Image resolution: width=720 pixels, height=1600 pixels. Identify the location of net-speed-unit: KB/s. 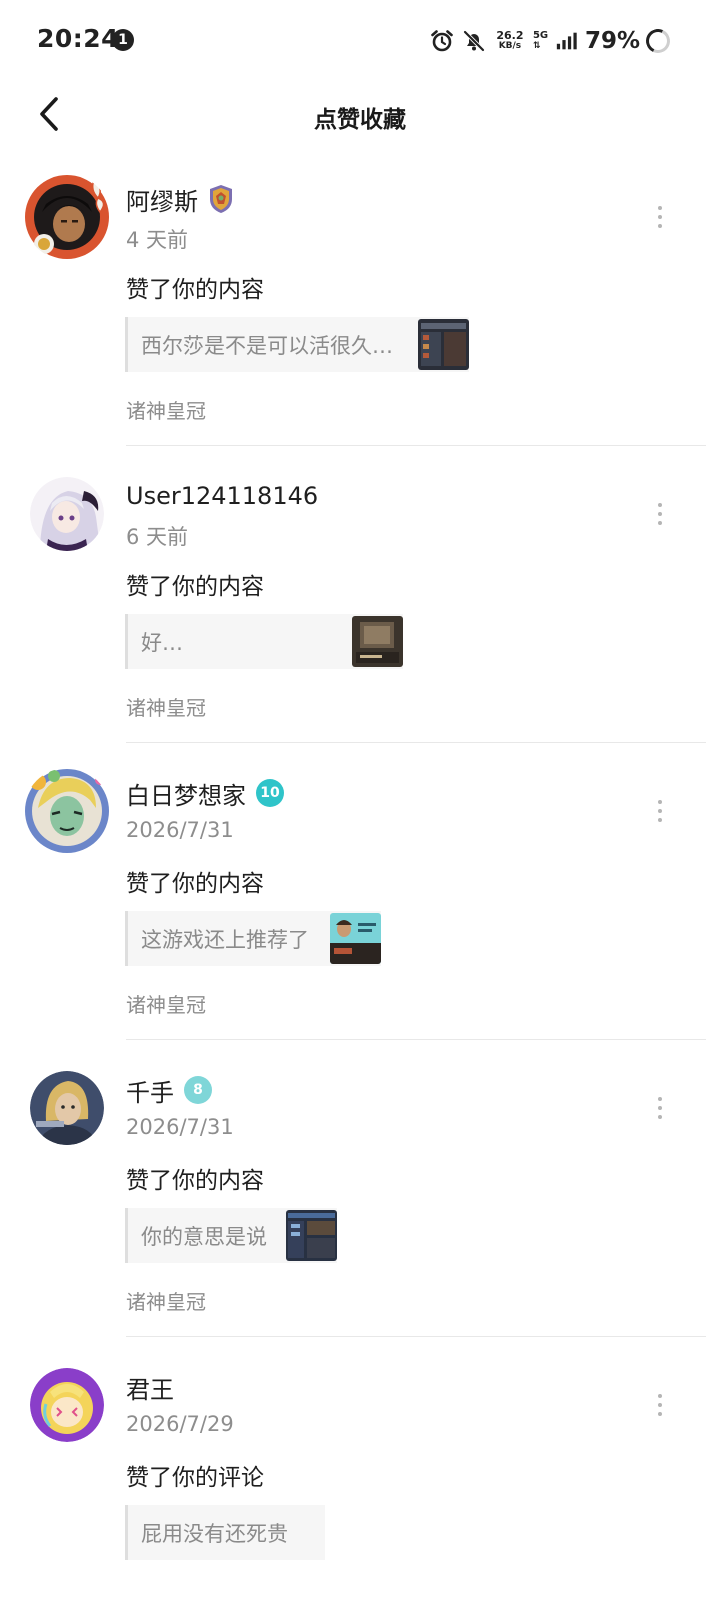
(510, 46).